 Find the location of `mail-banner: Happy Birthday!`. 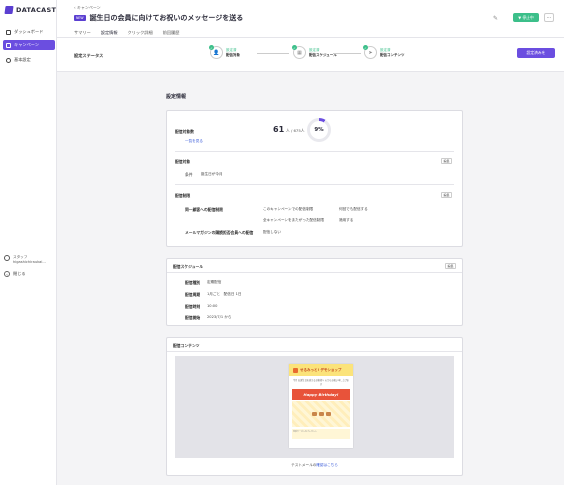

mail-banner: Happy Birthday! is located at coordinates (321, 394).